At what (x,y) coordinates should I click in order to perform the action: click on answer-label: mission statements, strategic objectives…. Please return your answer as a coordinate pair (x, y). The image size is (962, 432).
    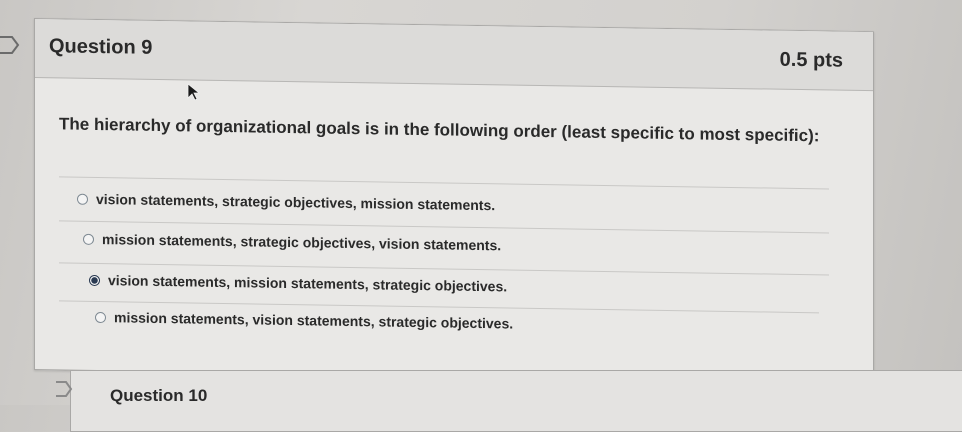
    Looking at the image, I should click on (302, 242).